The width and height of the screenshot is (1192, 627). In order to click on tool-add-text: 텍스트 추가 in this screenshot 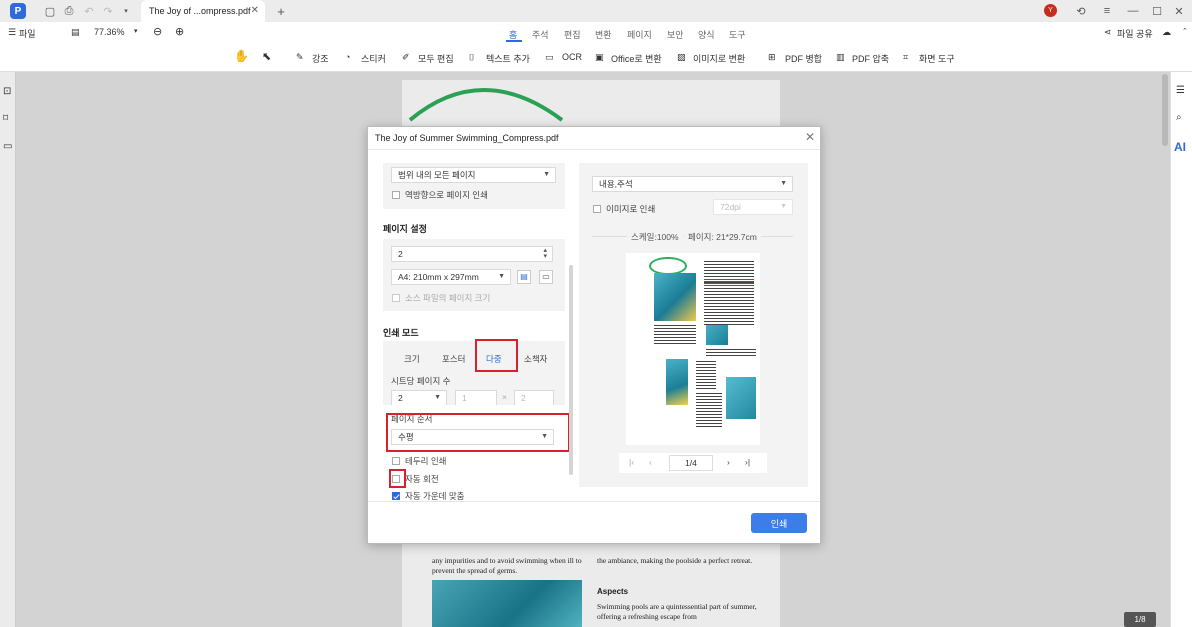, I will do `click(508, 58)`.